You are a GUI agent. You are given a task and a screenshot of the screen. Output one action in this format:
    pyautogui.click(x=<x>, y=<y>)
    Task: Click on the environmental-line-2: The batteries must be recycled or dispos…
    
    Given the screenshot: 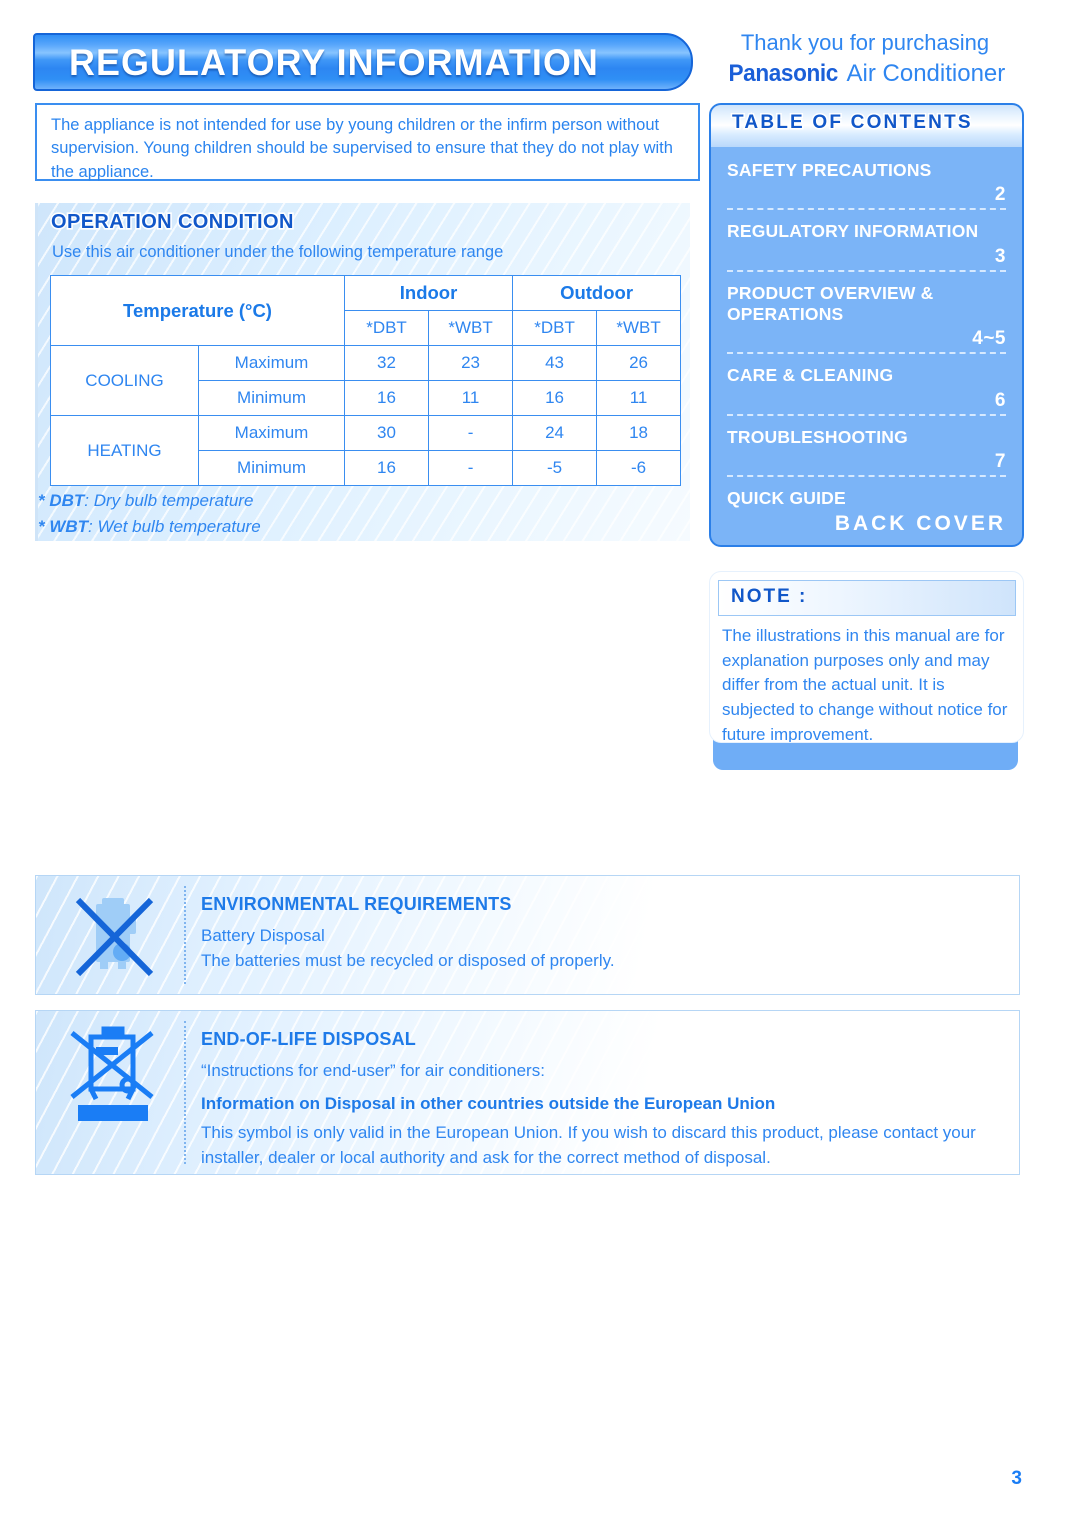 What is the action you would take?
    pyautogui.click(x=408, y=960)
    